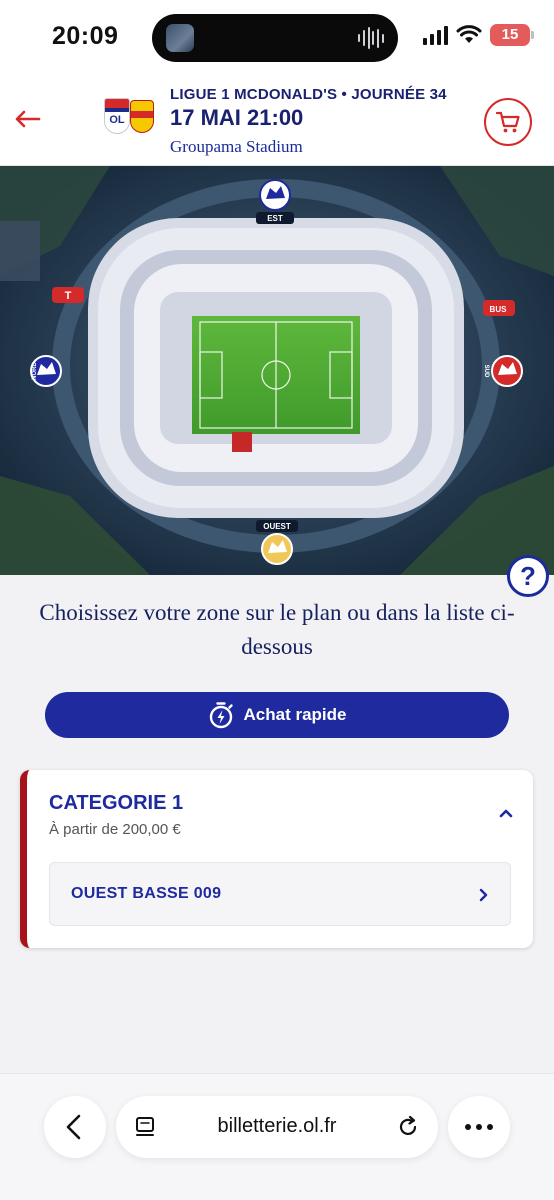 The image size is (554, 1200). I want to click on battery-indicator: 15, so click(512, 35).